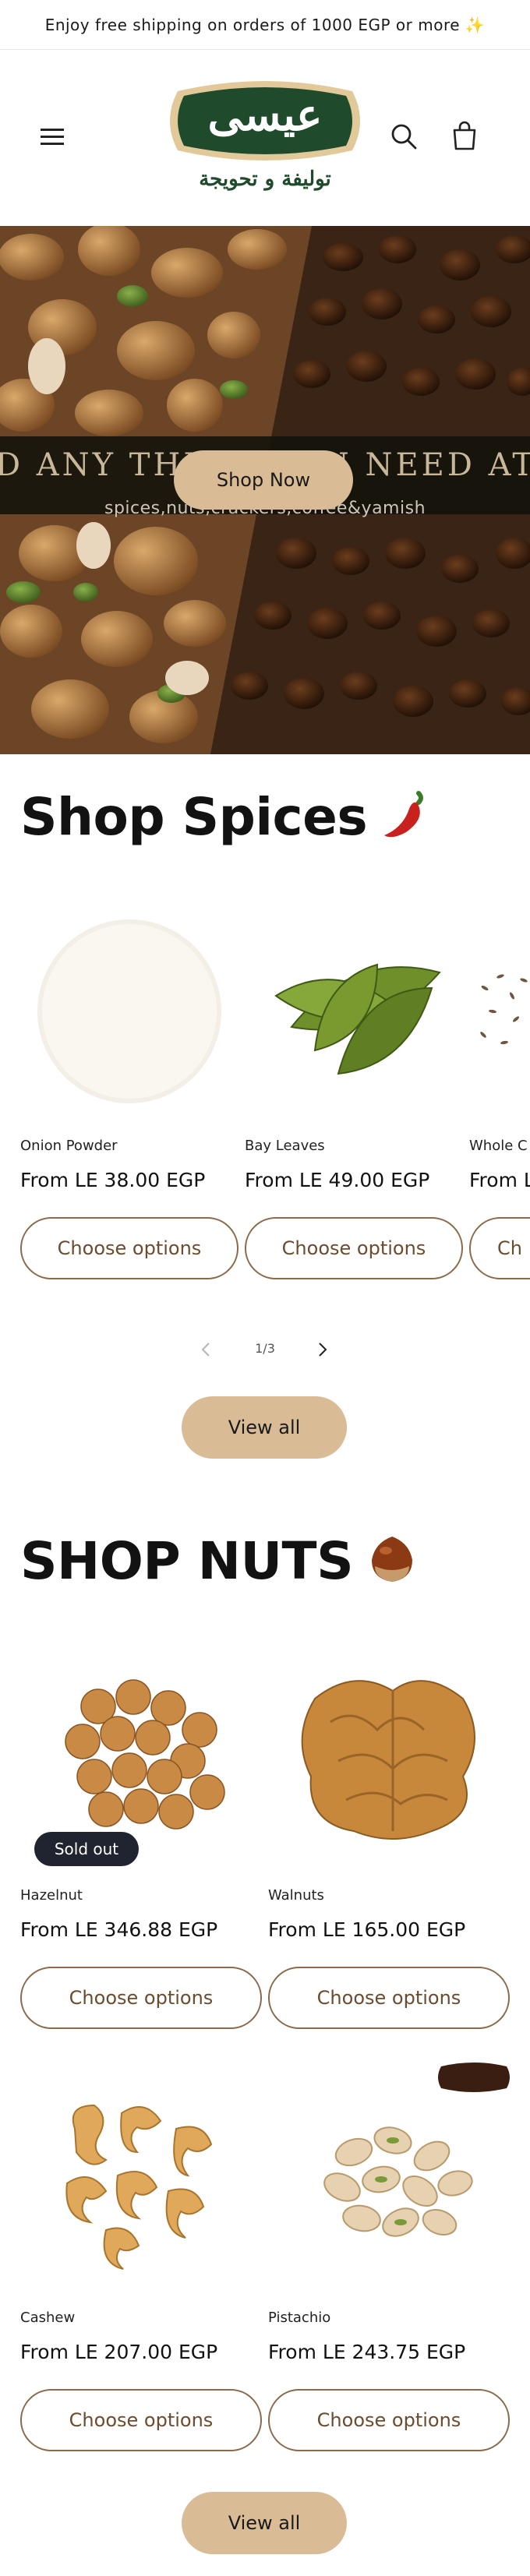 The height and width of the screenshot is (2576, 530). Describe the element at coordinates (69, 1146) in the screenshot. I see `product-name: Onion Powder` at that location.